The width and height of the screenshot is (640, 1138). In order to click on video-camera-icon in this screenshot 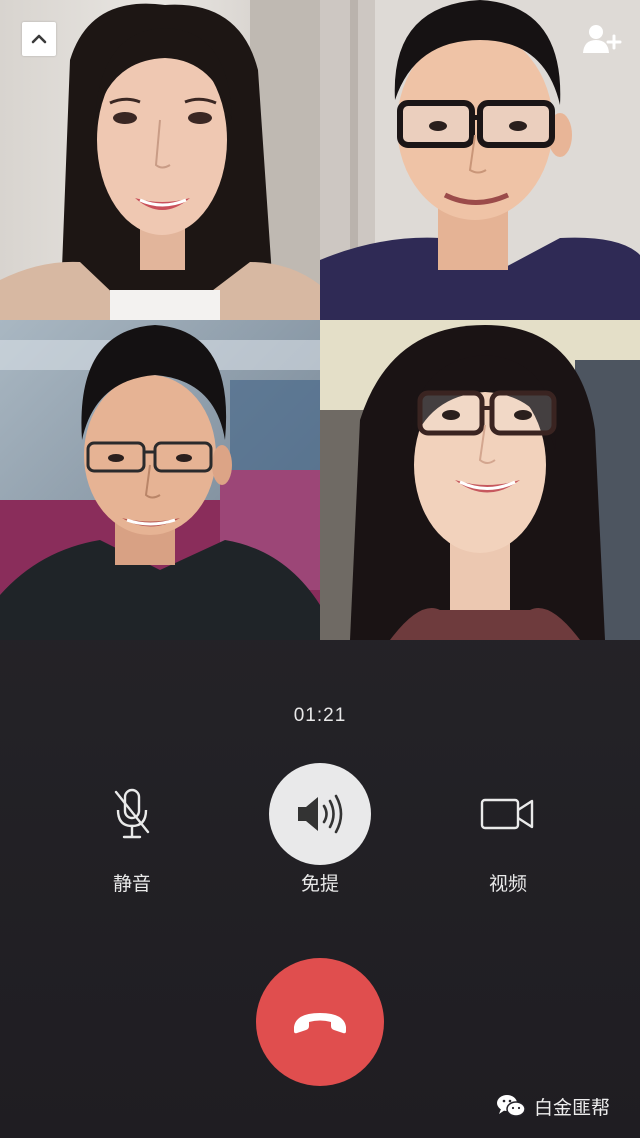, I will do `click(507, 814)`.